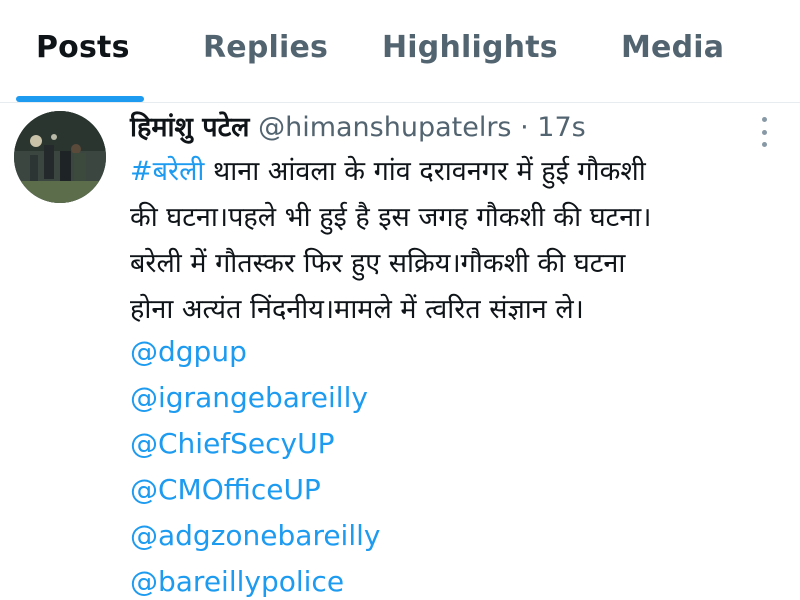  I want to click on more-vertical-icon, so click(764, 132).